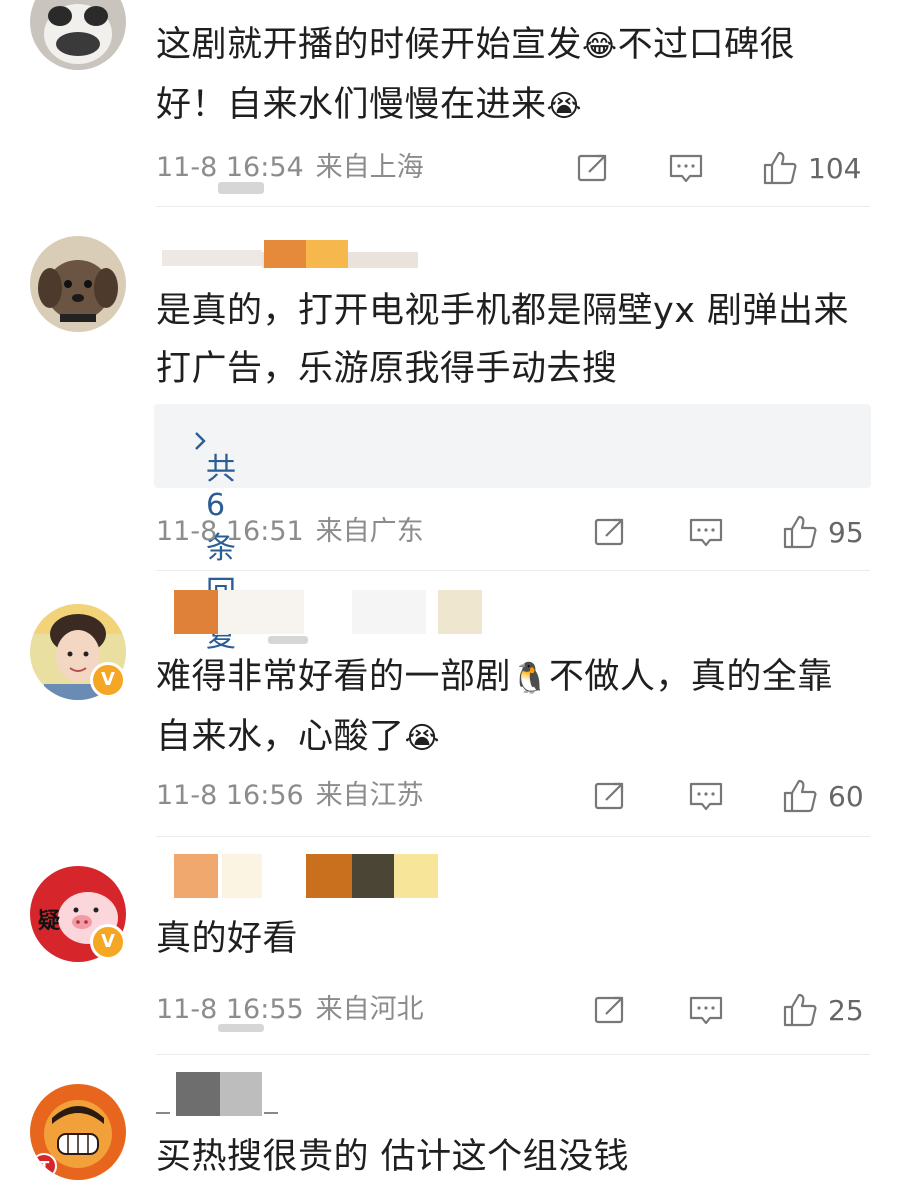 This screenshot has height=1200, width=900. What do you see at coordinates (503, 340) in the screenshot?
I see `comment-text: 是真的，打开电视手机都是隔壁yx 剧弹出来打广告，乐游原我得手动去搜` at bounding box center [503, 340].